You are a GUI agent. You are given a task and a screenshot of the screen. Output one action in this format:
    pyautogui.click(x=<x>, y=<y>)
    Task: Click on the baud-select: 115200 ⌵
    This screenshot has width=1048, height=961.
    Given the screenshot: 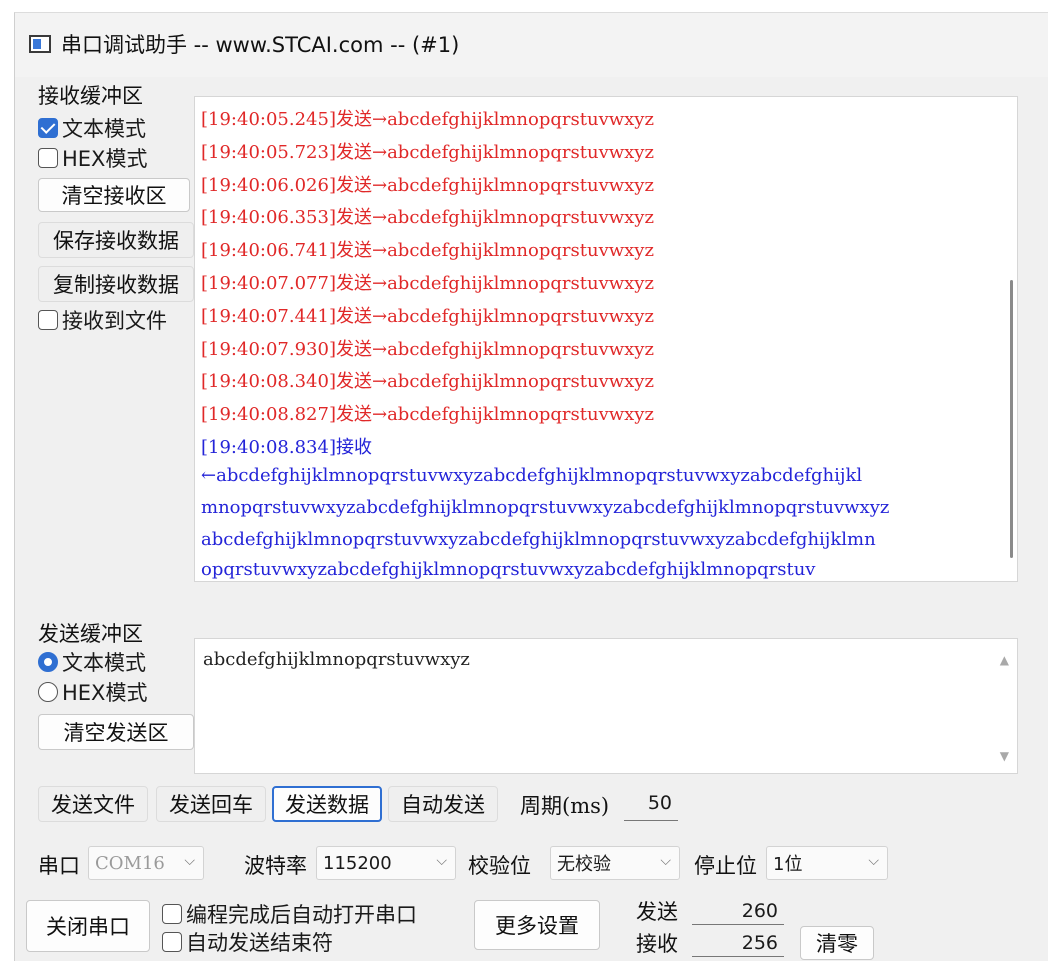 What is the action you would take?
    pyautogui.click(x=386, y=863)
    